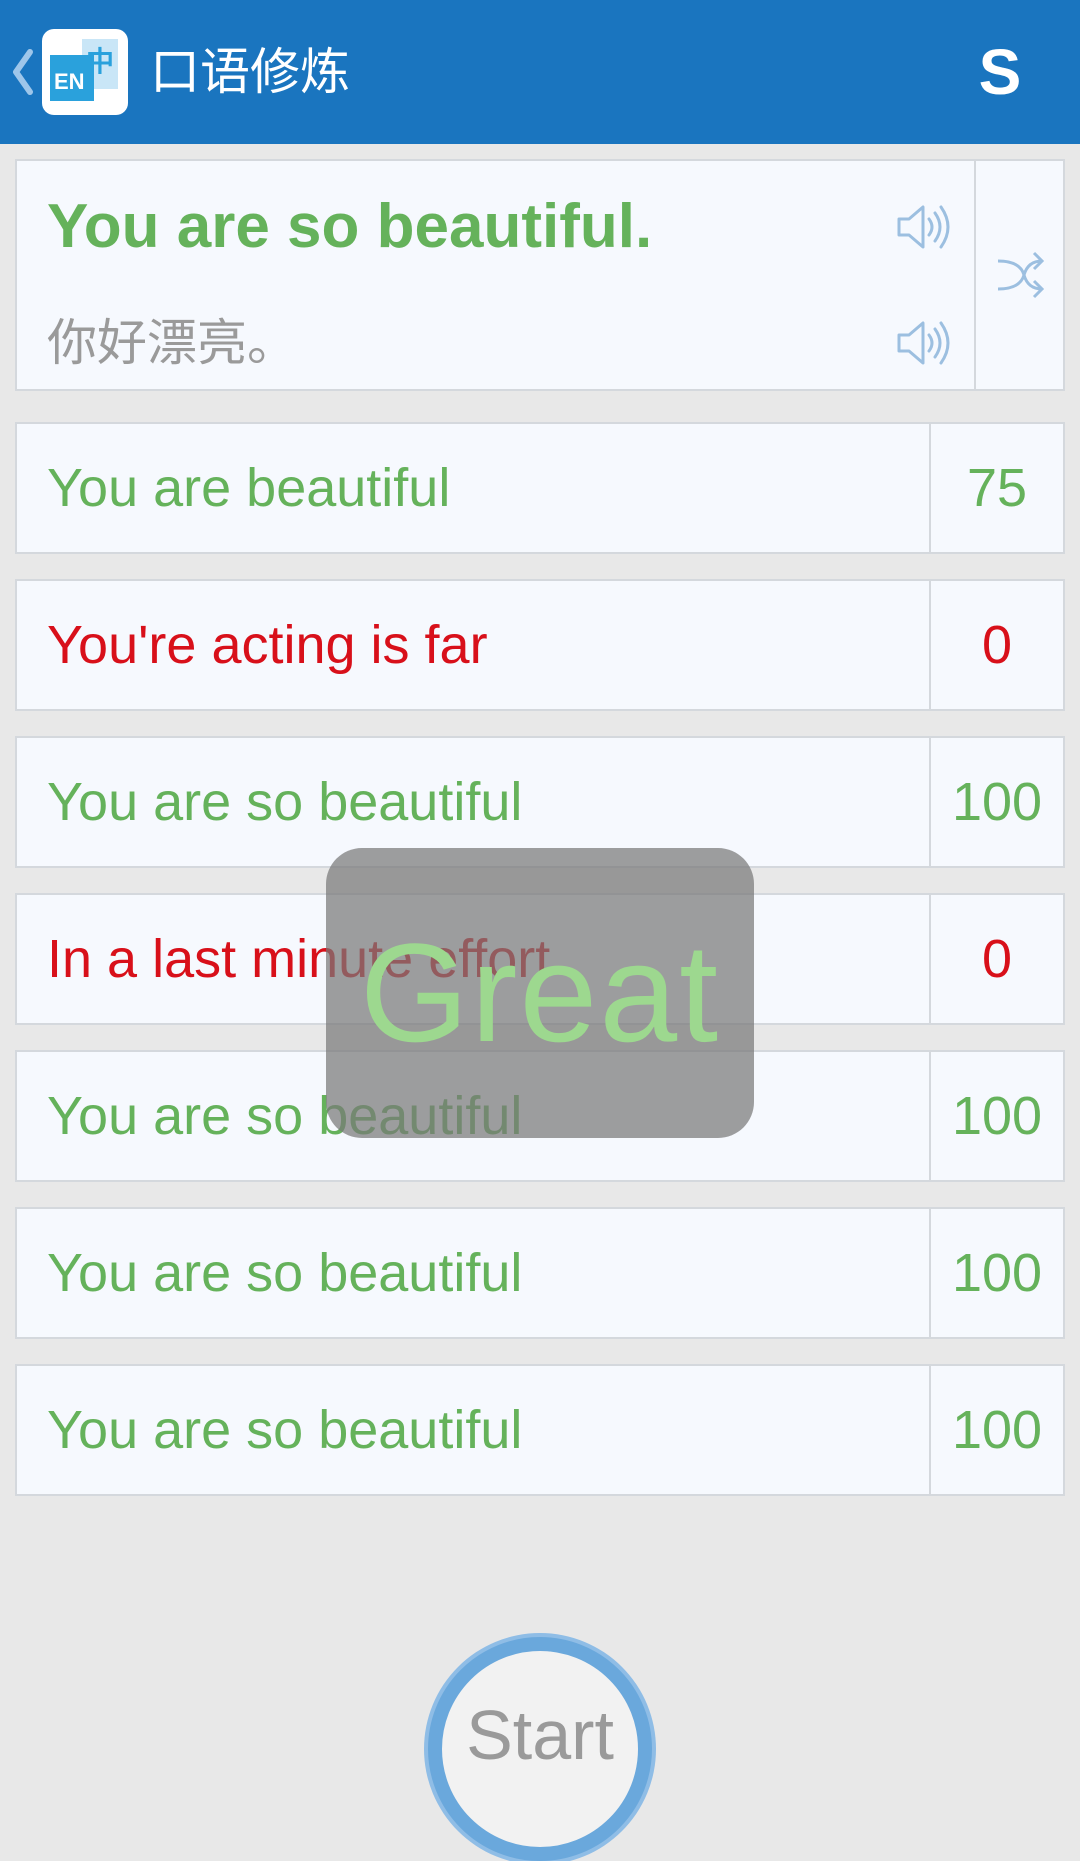 The width and height of the screenshot is (1080, 1861). What do you see at coordinates (267, 645) in the screenshot?
I see `result-text: You're acting is far` at bounding box center [267, 645].